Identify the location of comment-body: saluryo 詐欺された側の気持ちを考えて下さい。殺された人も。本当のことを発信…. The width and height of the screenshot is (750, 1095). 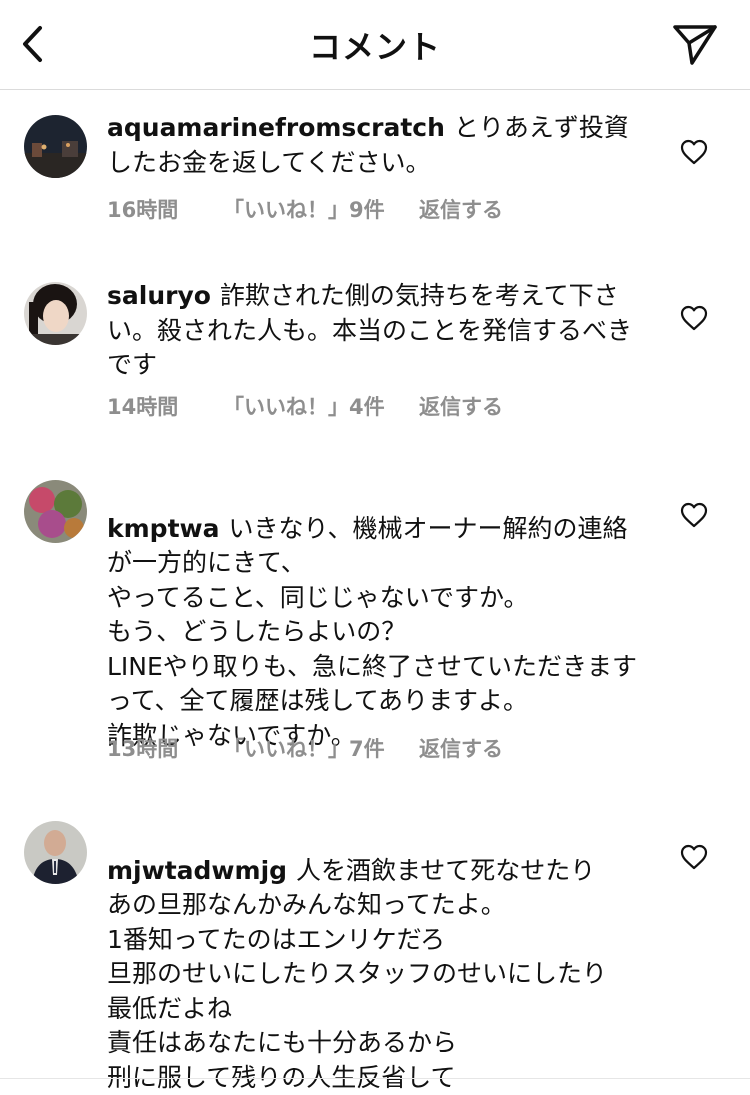
(377, 331).